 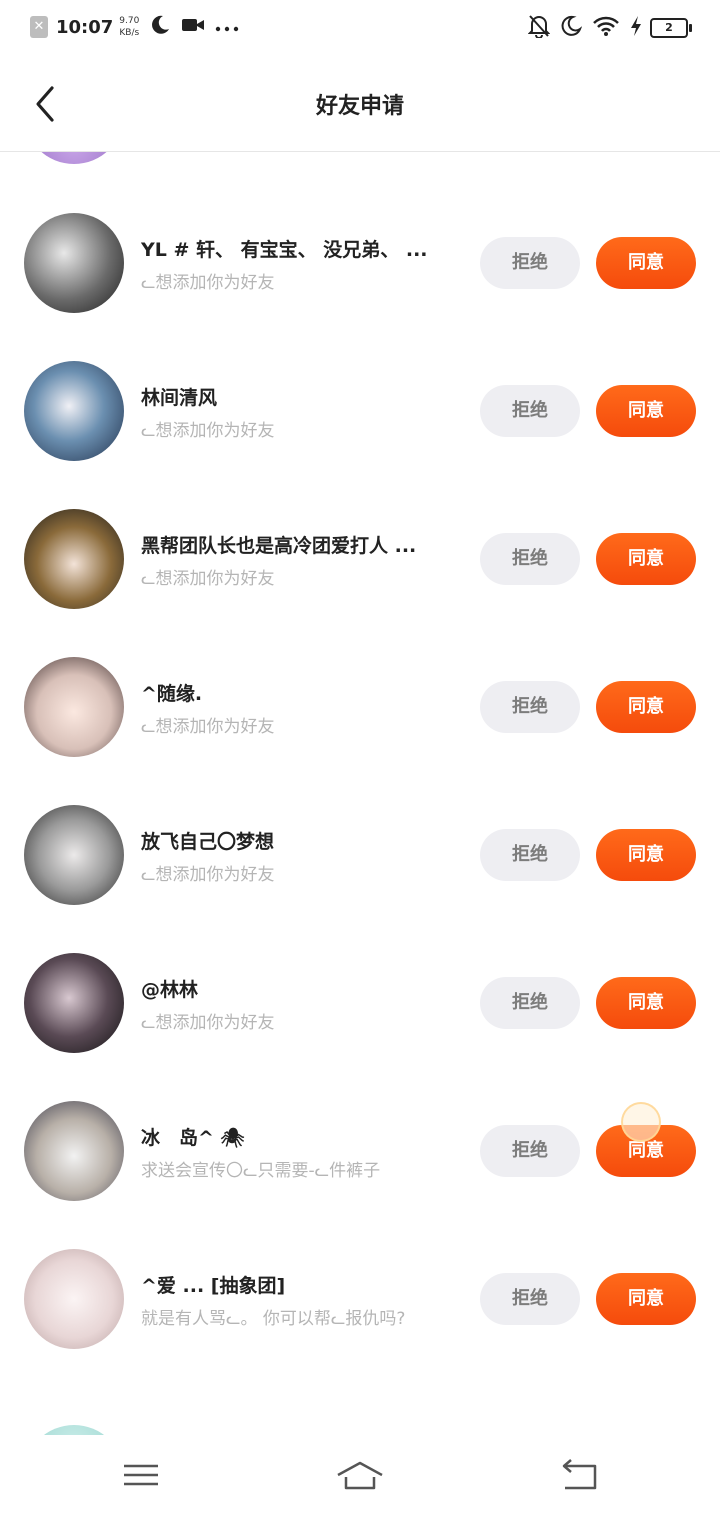 I want to click on back-nav-button, so click(x=580, y=1475).